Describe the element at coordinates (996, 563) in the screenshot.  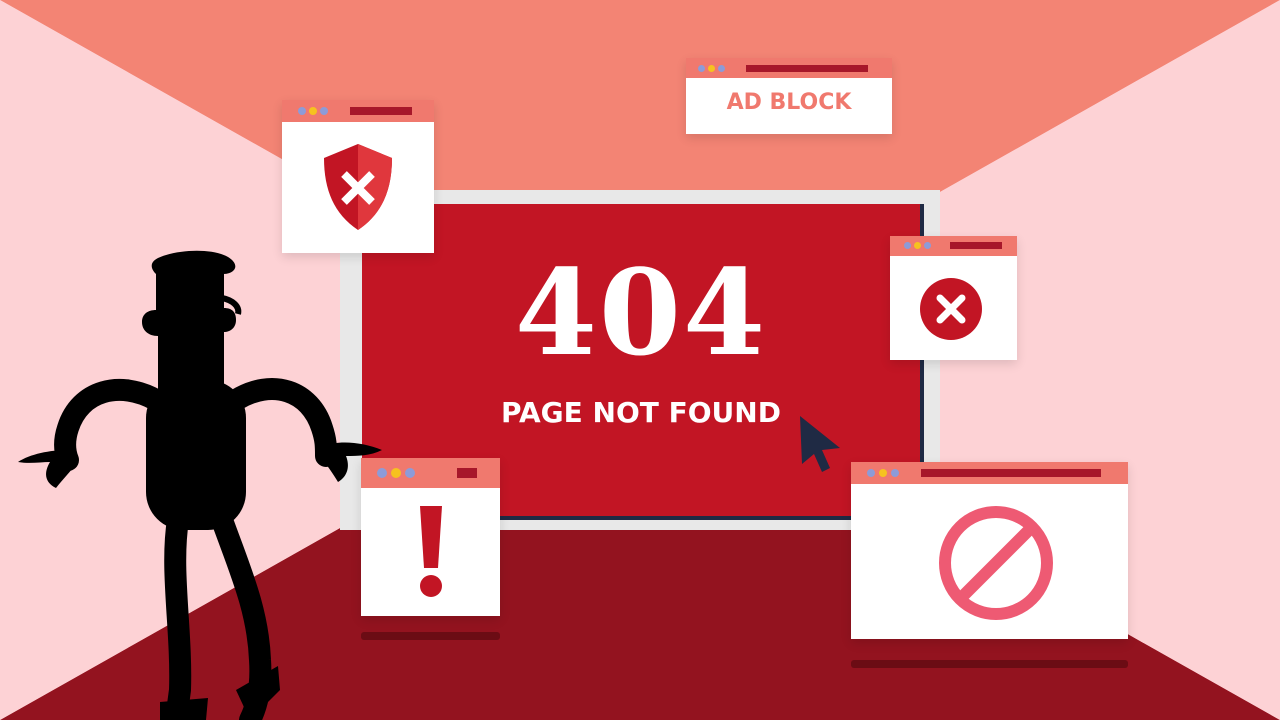
I see `no-entry-icon` at that location.